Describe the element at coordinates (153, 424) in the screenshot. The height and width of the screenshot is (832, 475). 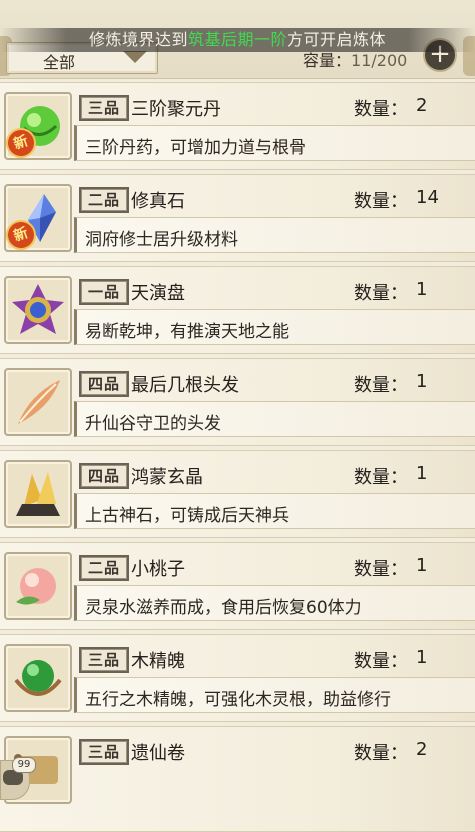
I see `item-desc: 升仙谷守卫的头发` at that location.